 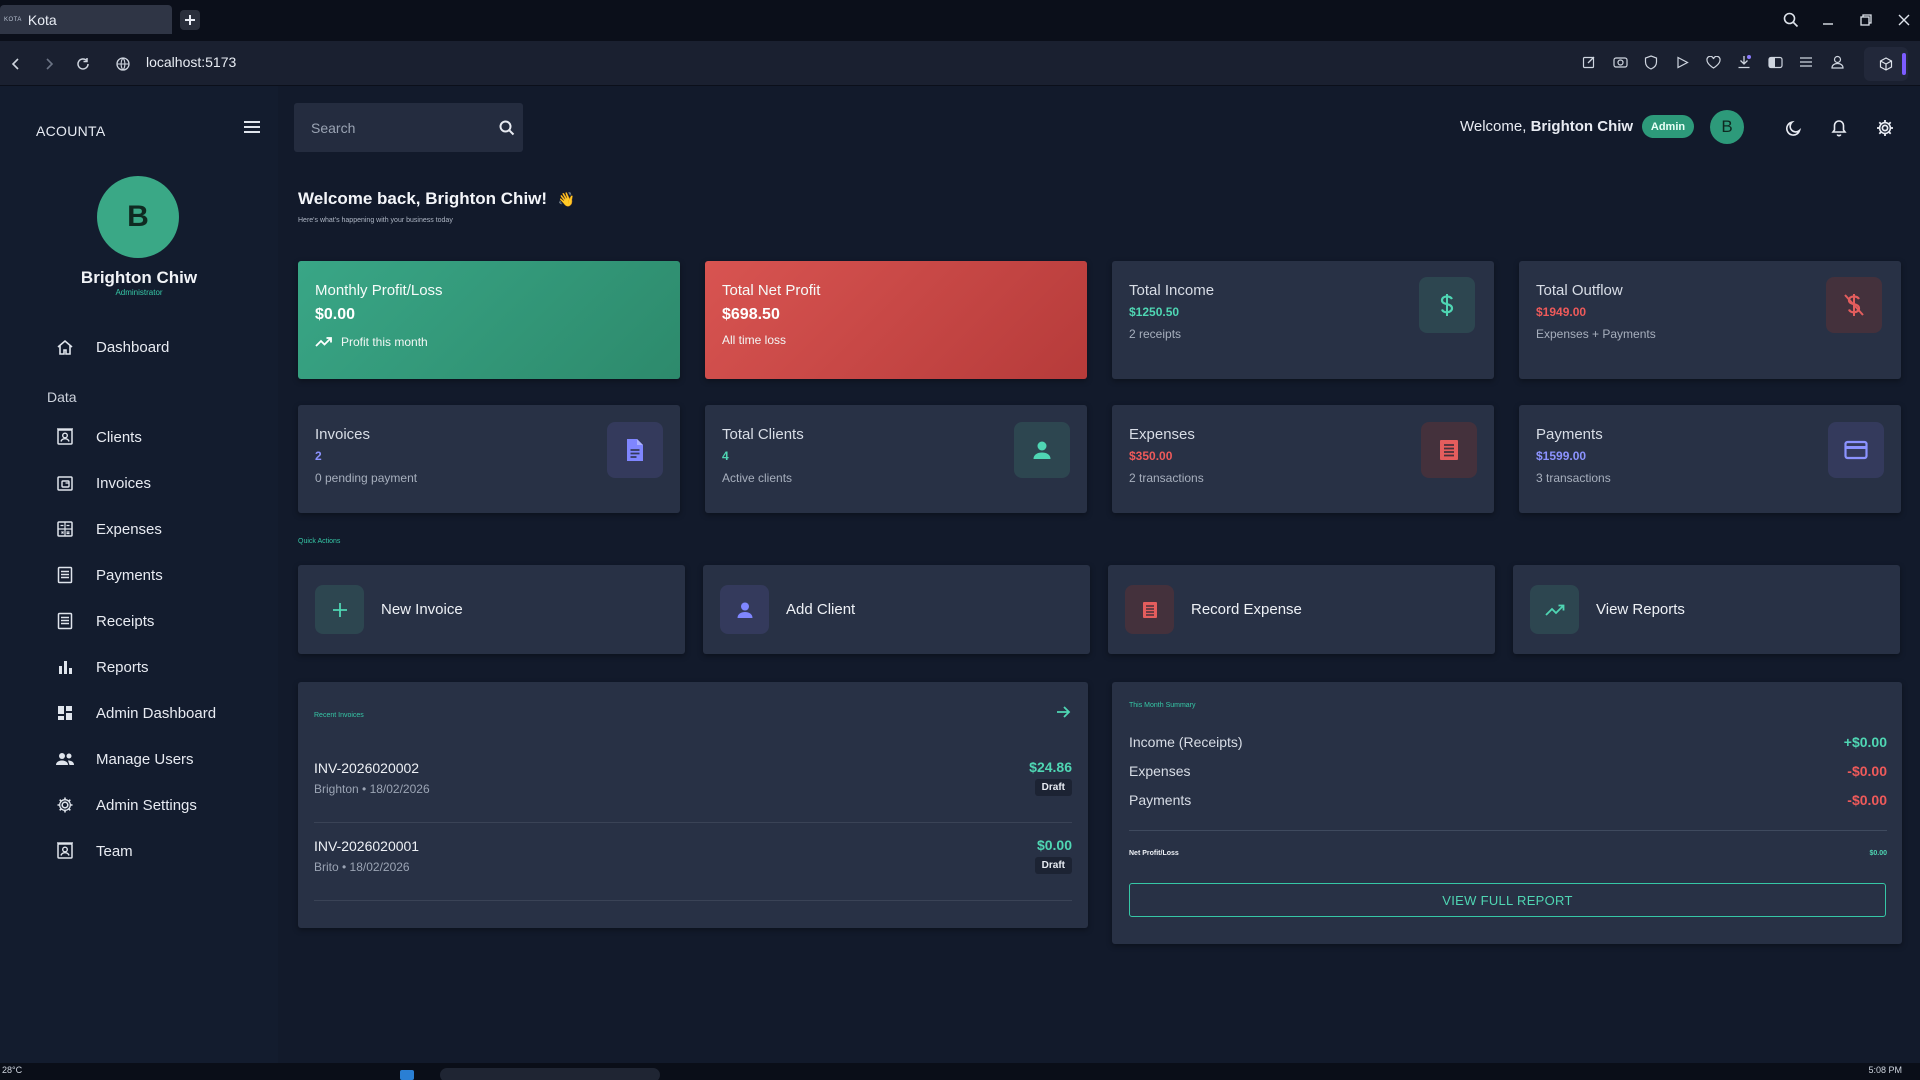 What do you see at coordinates (1904, 20) in the screenshot?
I see `close-icon` at bounding box center [1904, 20].